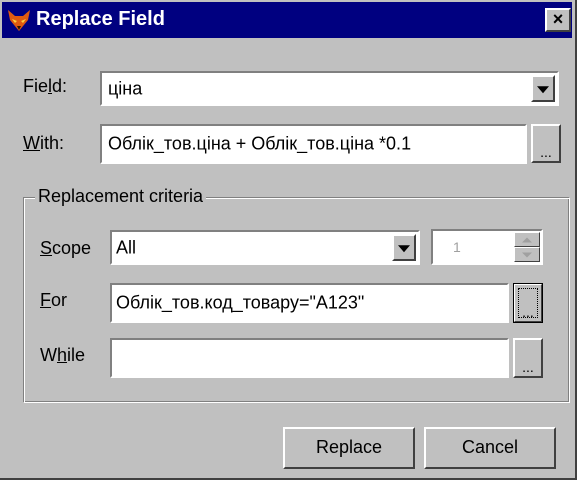 The width and height of the screenshot is (583, 486). Describe the element at coordinates (240, 302) in the screenshot. I see `for-expression-value: Облік_тов.код_товару="A123"` at that location.